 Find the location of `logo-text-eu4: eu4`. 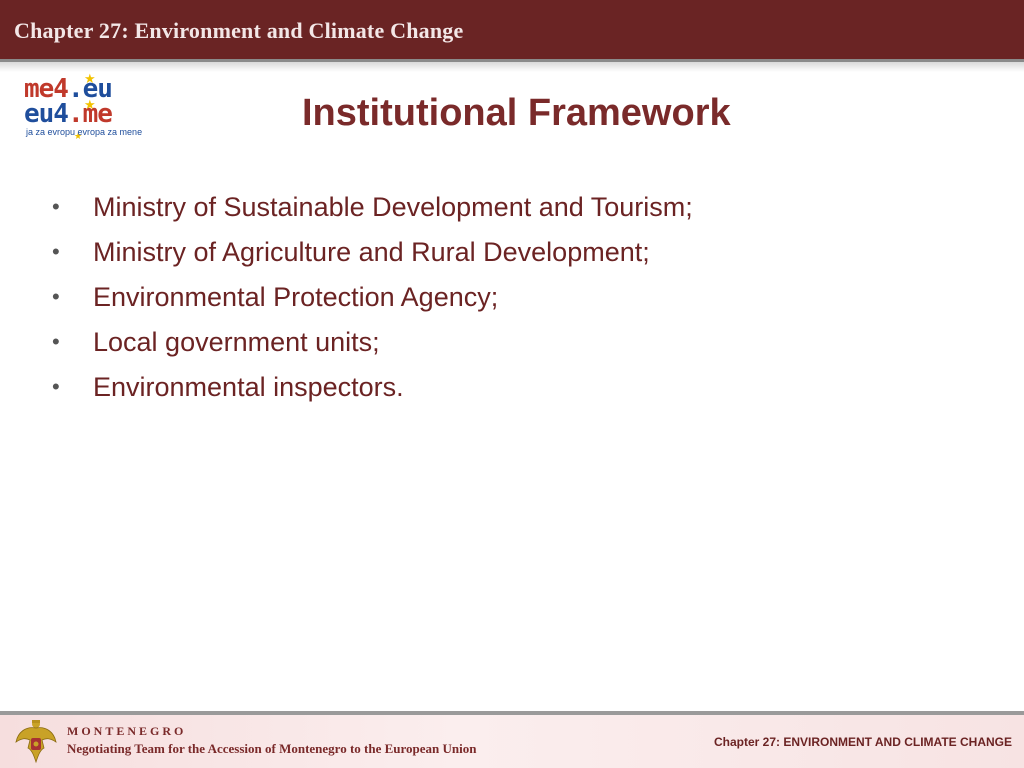

logo-text-eu4: eu4 is located at coordinates (46, 114).